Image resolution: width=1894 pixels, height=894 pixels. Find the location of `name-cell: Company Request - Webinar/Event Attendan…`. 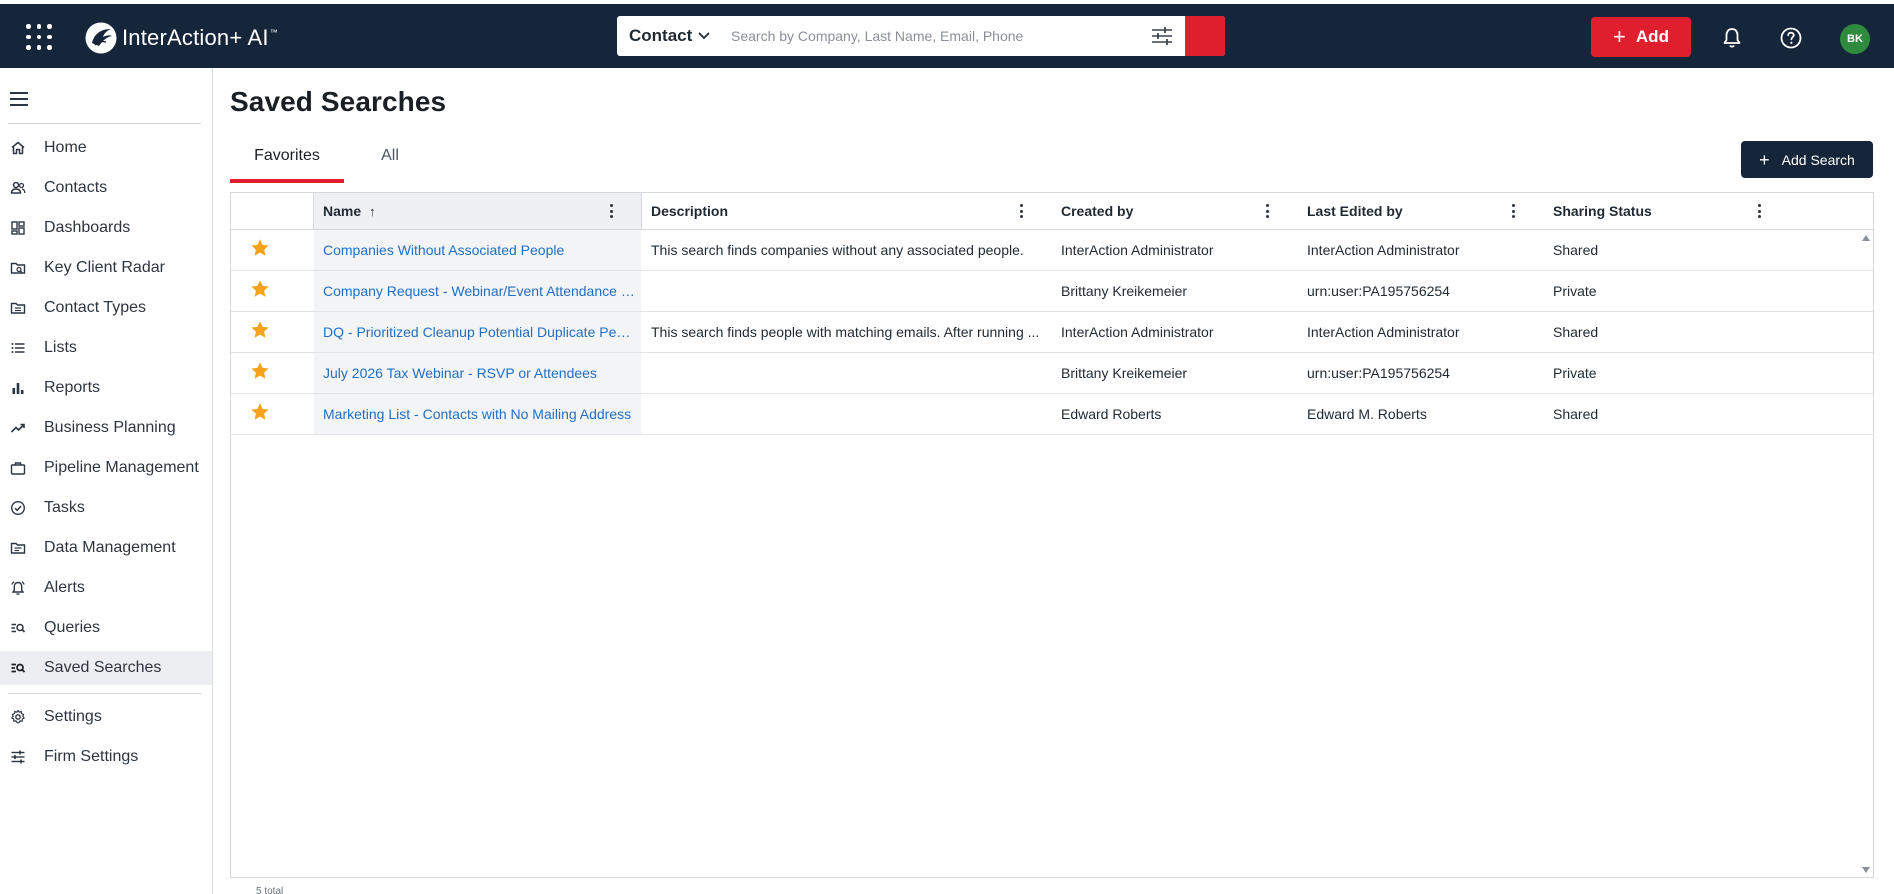

name-cell: Company Request - Webinar/Event Attendan… is located at coordinates (477, 291).